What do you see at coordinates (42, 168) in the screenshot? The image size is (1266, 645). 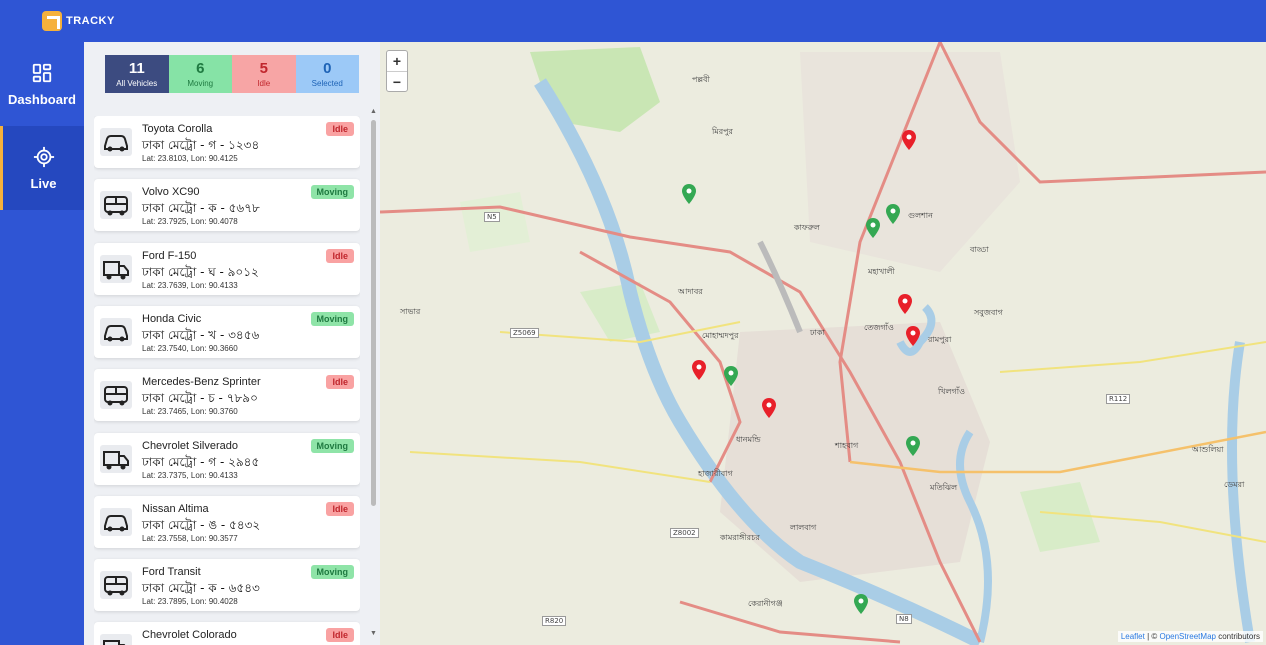 I see `sidebar-item-live: Live` at bounding box center [42, 168].